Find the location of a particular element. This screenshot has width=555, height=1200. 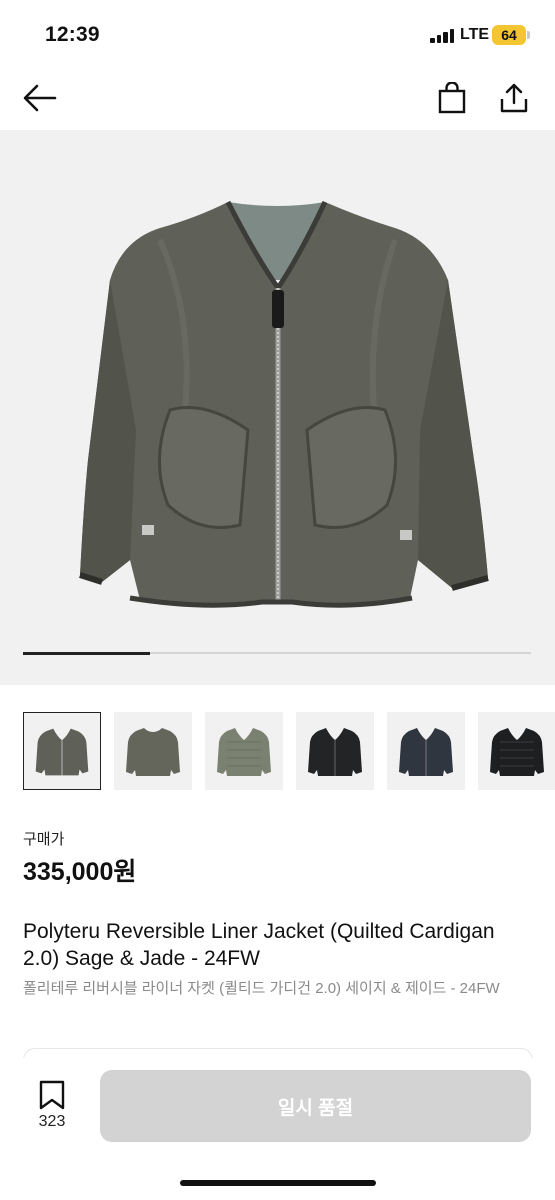

app-header is located at coordinates (277, 100).